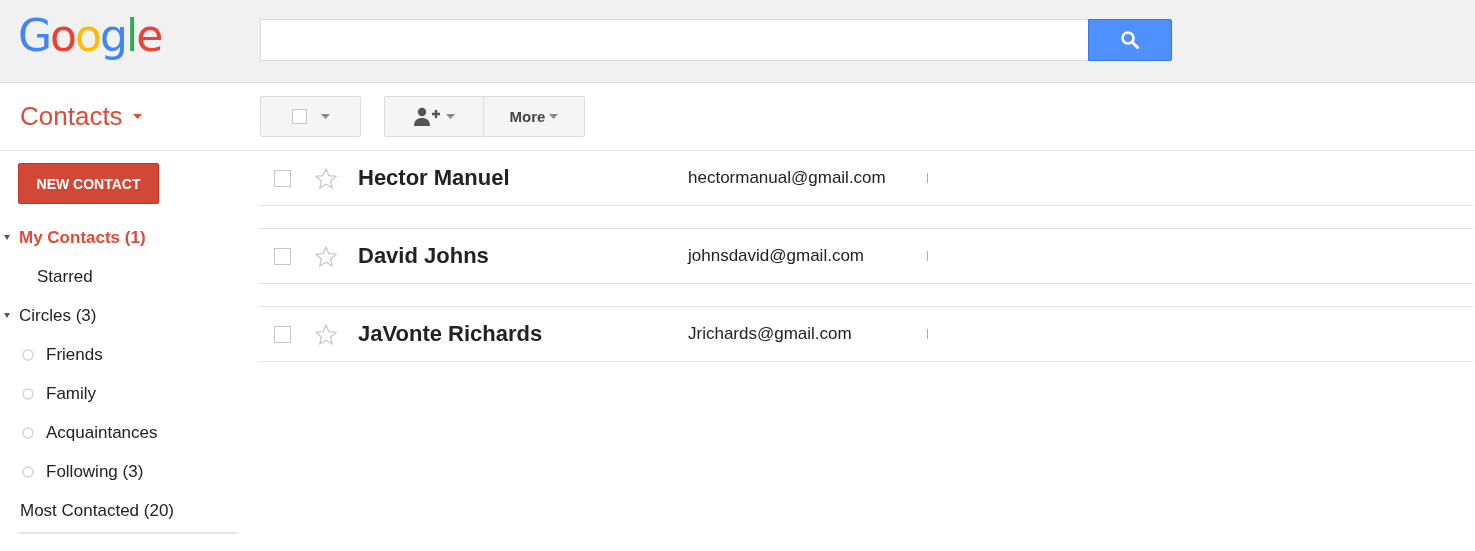  I want to click on app-menu: Contacts, so click(81, 116).